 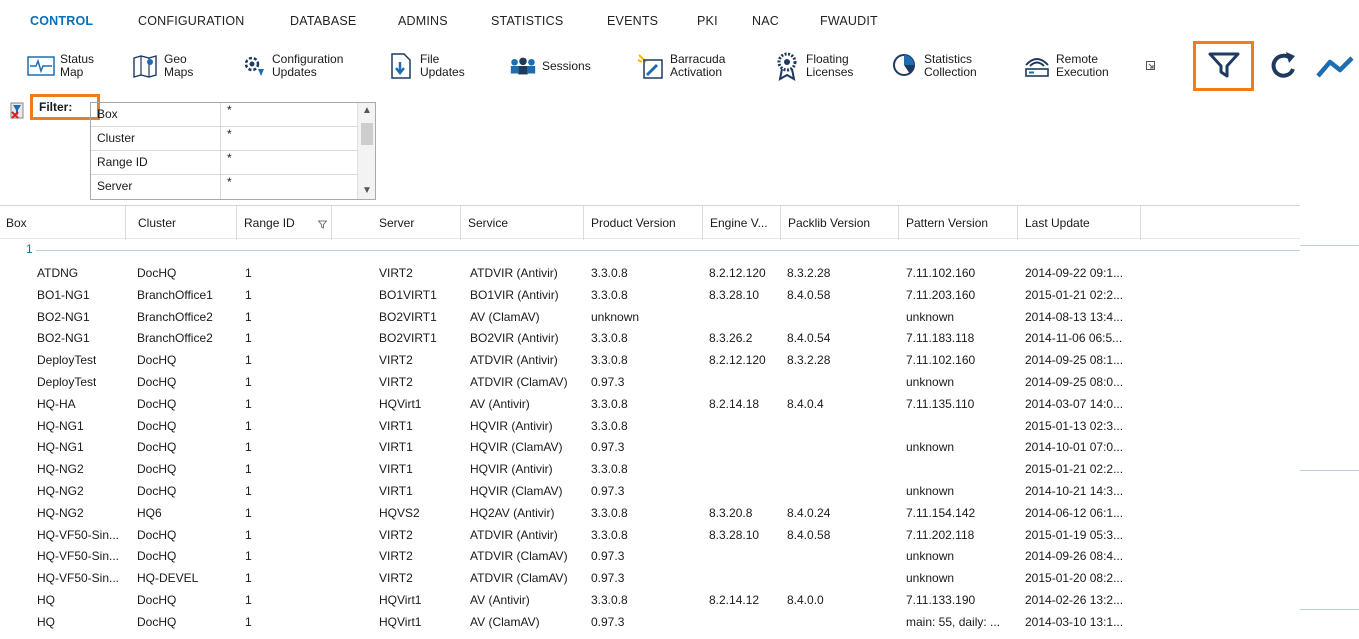 I want to click on col-header-server: Server, so click(x=417, y=223).